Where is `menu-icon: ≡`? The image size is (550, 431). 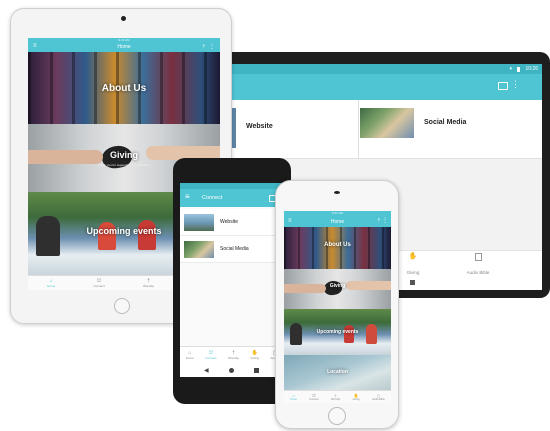 menu-icon: ≡ is located at coordinates (187, 197).